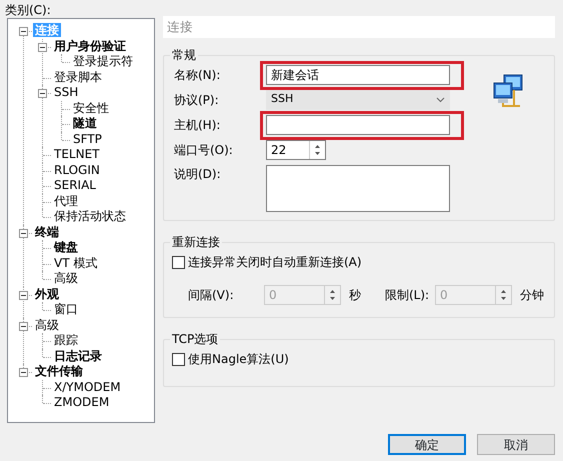 The width and height of the screenshot is (563, 461). Describe the element at coordinates (198, 125) in the screenshot. I see `field-label: 主机(H):` at that location.